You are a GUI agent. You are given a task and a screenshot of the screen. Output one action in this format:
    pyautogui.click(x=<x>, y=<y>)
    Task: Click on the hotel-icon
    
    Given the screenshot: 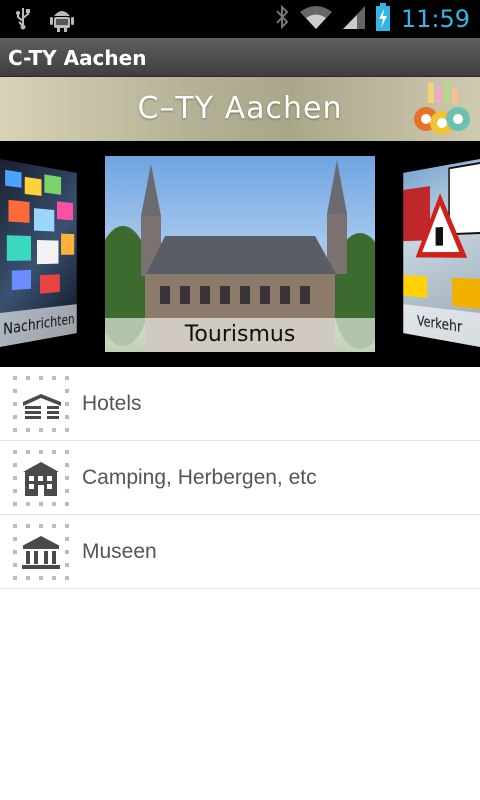 What is the action you would take?
    pyautogui.click(x=41, y=404)
    